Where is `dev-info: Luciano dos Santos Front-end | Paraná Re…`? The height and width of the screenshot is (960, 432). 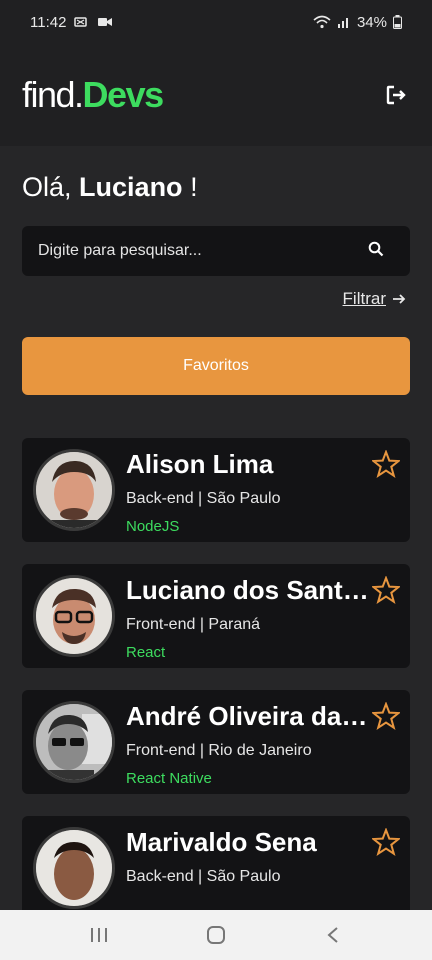 dev-info: Luciano dos Santos Front-end | Paraná Re… is located at coordinates (249, 617).